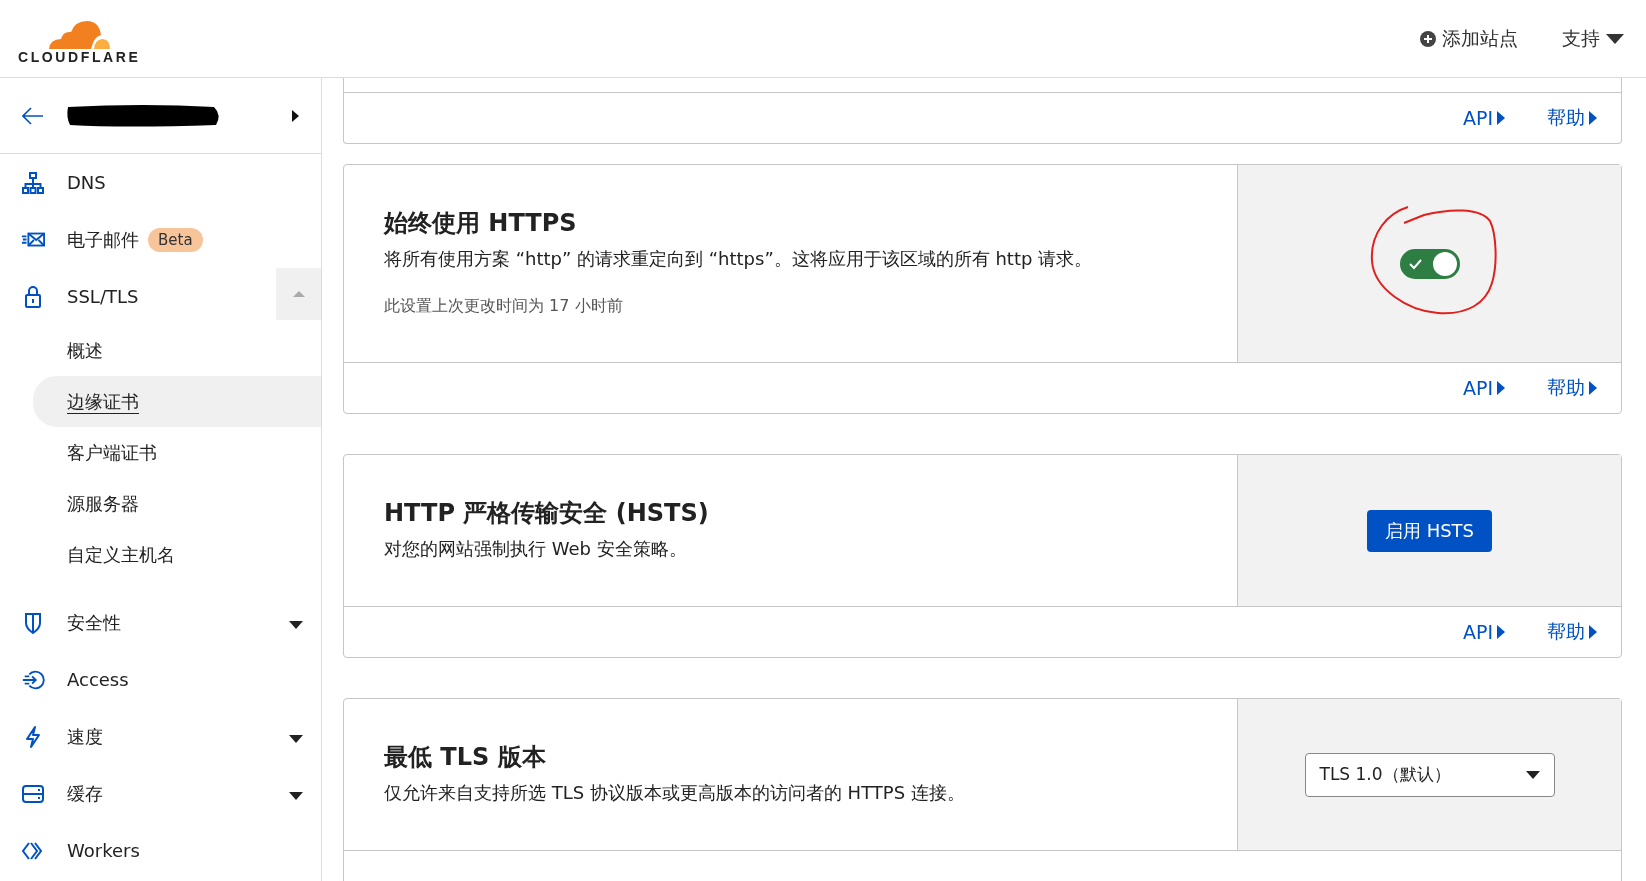 The image size is (1646, 881). Describe the element at coordinates (1415, 263) in the screenshot. I see `check-icon` at that location.